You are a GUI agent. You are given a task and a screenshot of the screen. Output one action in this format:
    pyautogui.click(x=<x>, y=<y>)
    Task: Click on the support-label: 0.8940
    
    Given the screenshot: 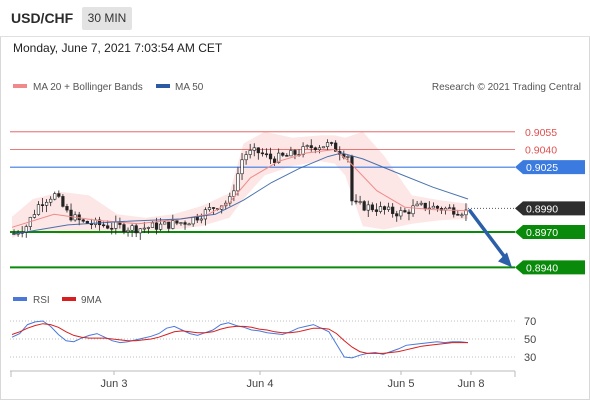 What is the action you would take?
    pyautogui.click(x=542, y=268)
    